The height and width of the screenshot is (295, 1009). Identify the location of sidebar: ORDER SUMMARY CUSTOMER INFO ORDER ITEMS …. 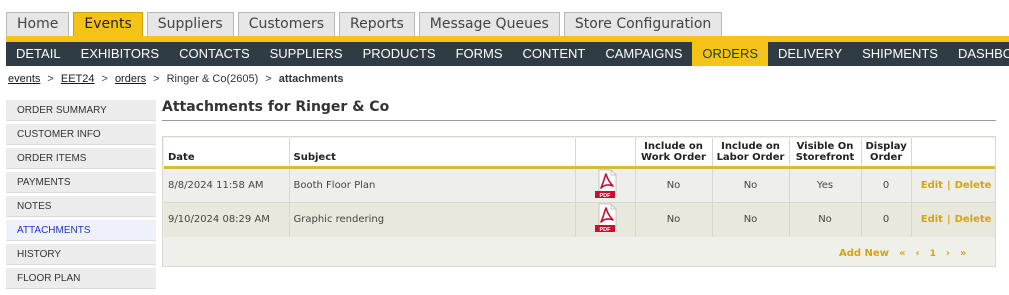
(81, 196).